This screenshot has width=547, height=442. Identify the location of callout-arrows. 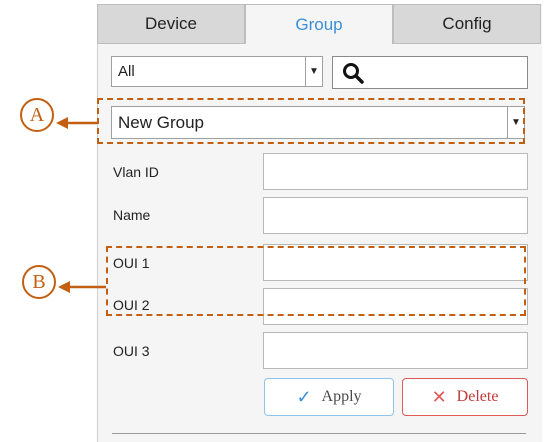
(81, 205).